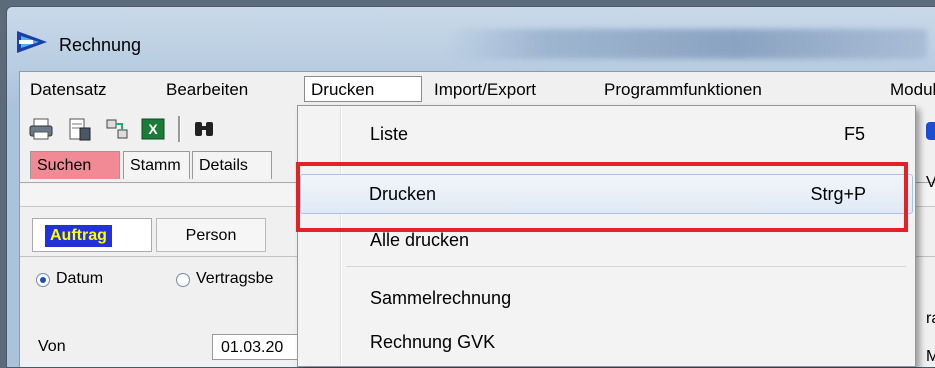 This screenshot has height=368, width=935. What do you see at coordinates (930, 318) in the screenshot?
I see `partial-label-text: ra` at bounding box center [930, 318].